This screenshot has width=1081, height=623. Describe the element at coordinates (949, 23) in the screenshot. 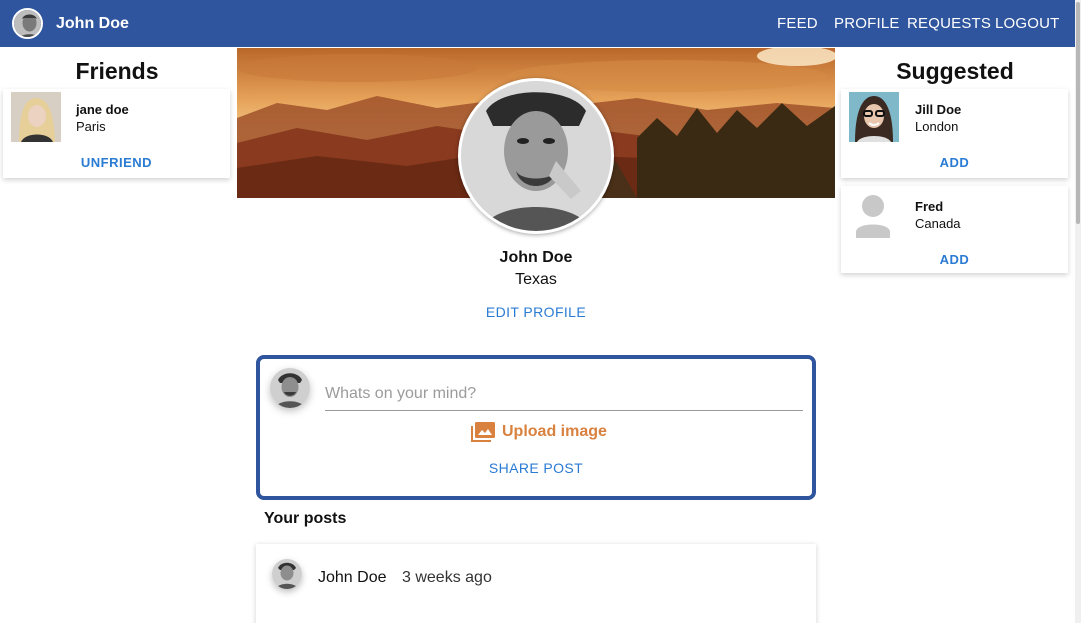

I see `nav-requests: REQUESTS` at that location.